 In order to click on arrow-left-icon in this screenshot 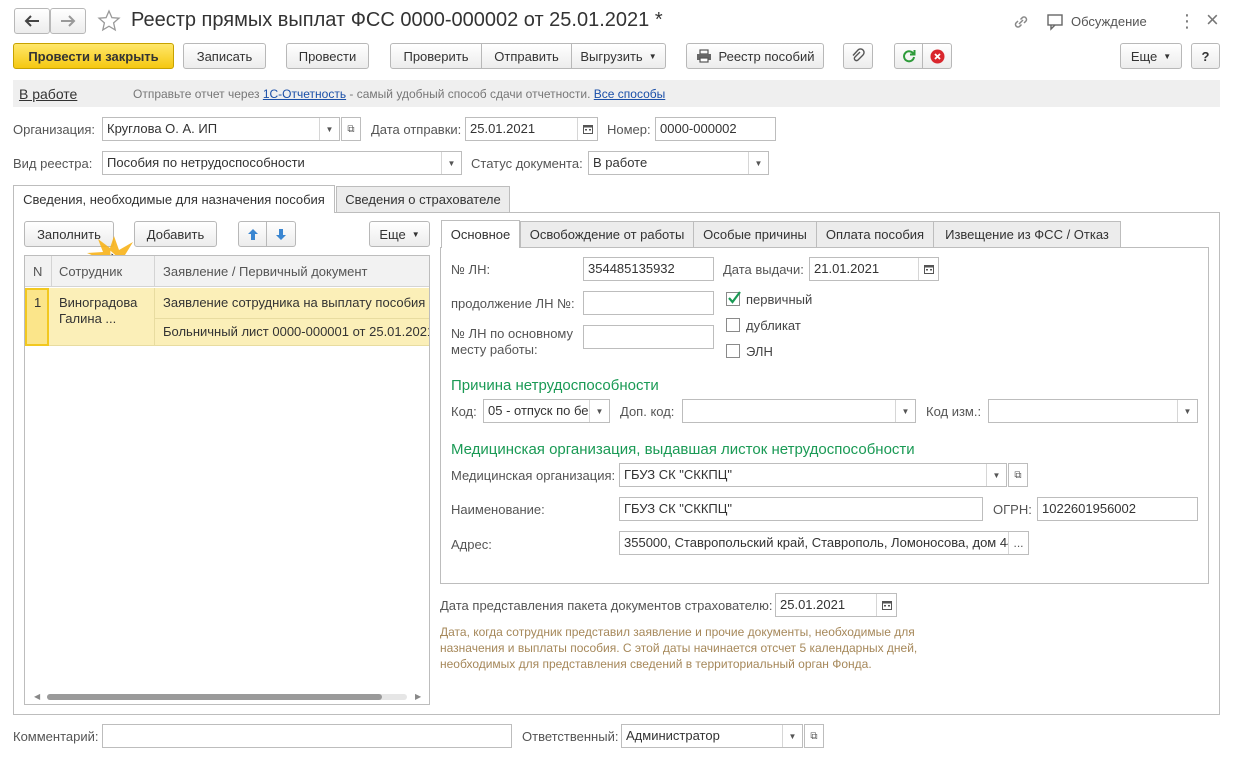, I will do `click(31, 21)`.